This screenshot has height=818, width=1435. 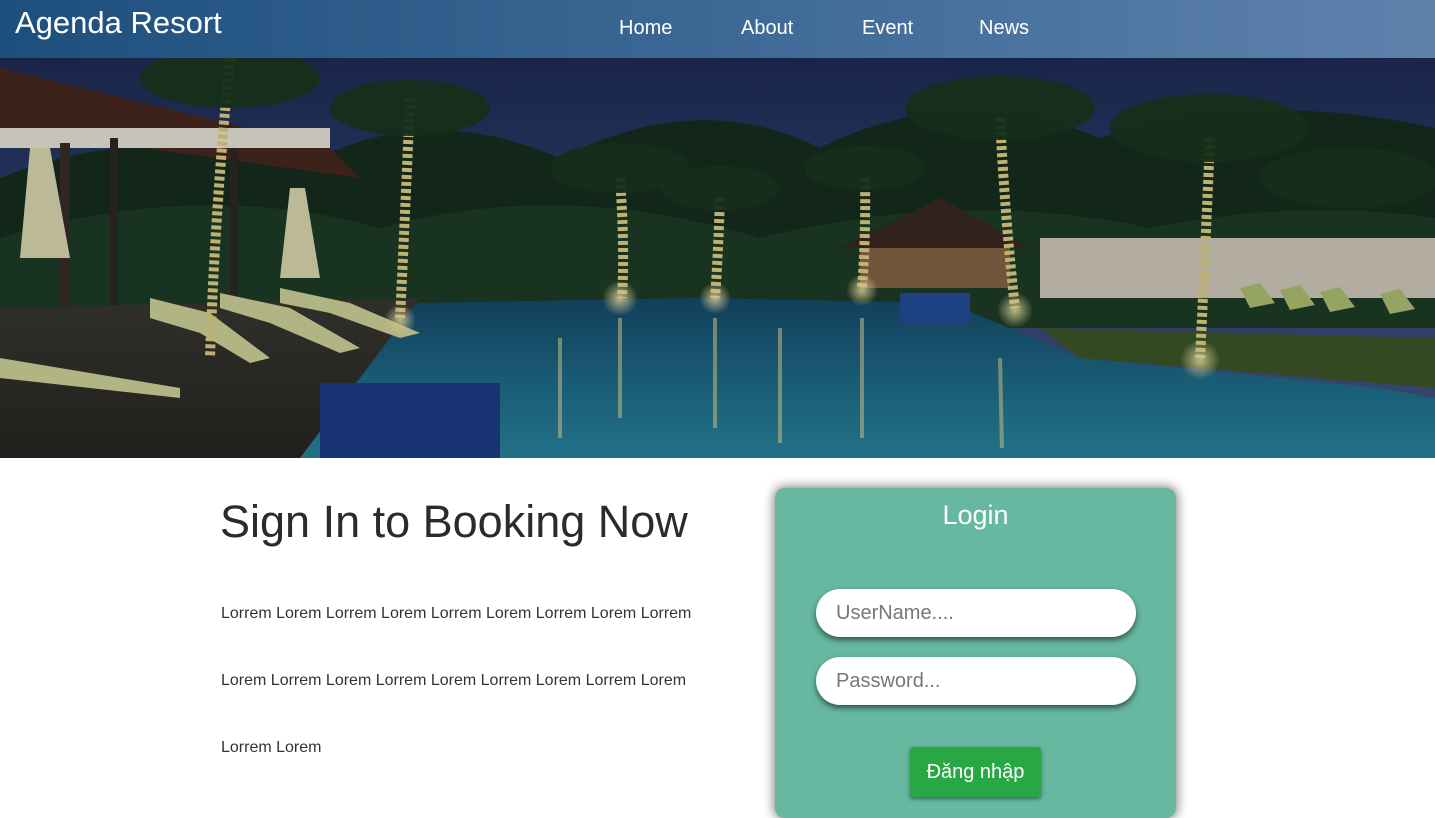 What do you see at coordinates (767, 28) in the screenshot?
I see `nav-about-link: About` at bounding box center [767, 28].